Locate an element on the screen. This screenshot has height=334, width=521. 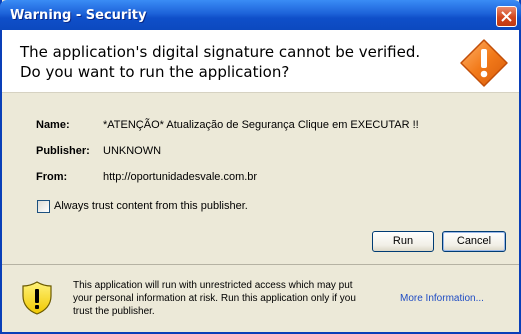
window-title: Warning - Security is located at coordinates (78, 15).